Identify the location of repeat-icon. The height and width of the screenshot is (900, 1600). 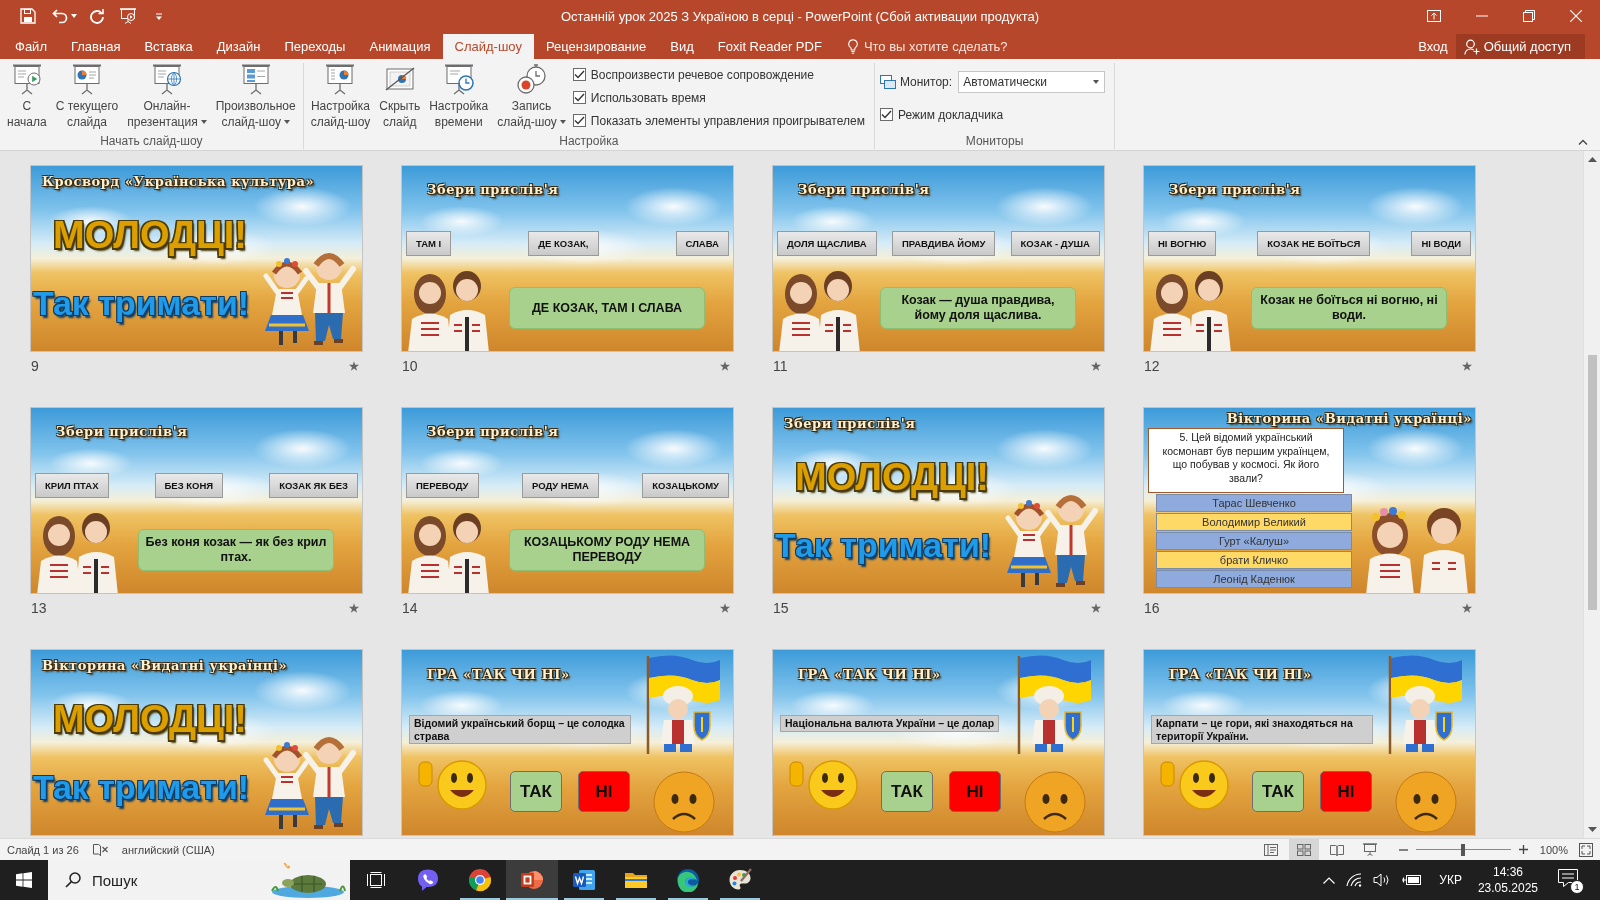
(97, 16).